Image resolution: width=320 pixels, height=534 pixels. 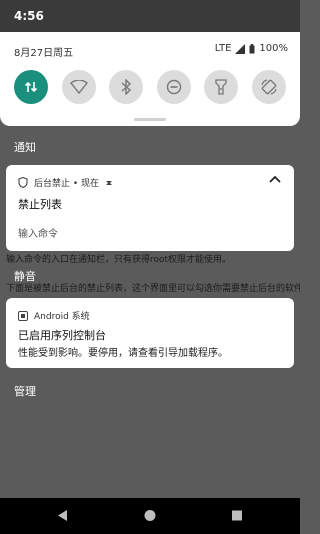 What do you see at coordinates (43, 51) in the screenshot?
I see `qs-date: 8月27日周五` at bounding box center [43, 51].